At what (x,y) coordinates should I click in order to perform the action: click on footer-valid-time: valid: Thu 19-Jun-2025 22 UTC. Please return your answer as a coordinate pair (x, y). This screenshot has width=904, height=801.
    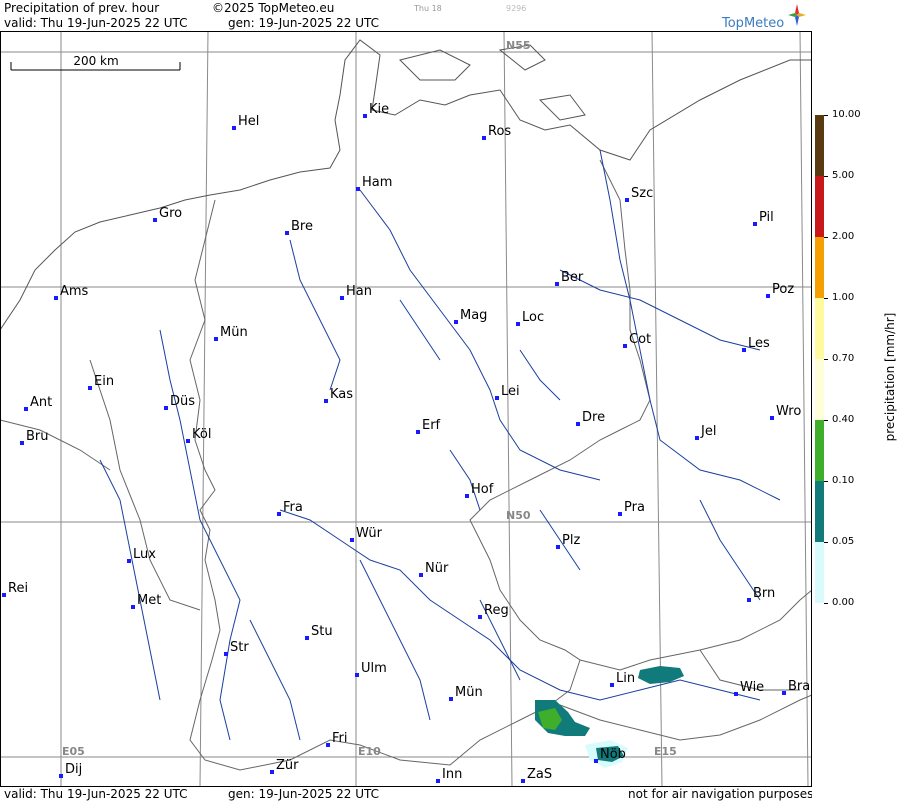
    Looking at the image, I should click on (96, 794).